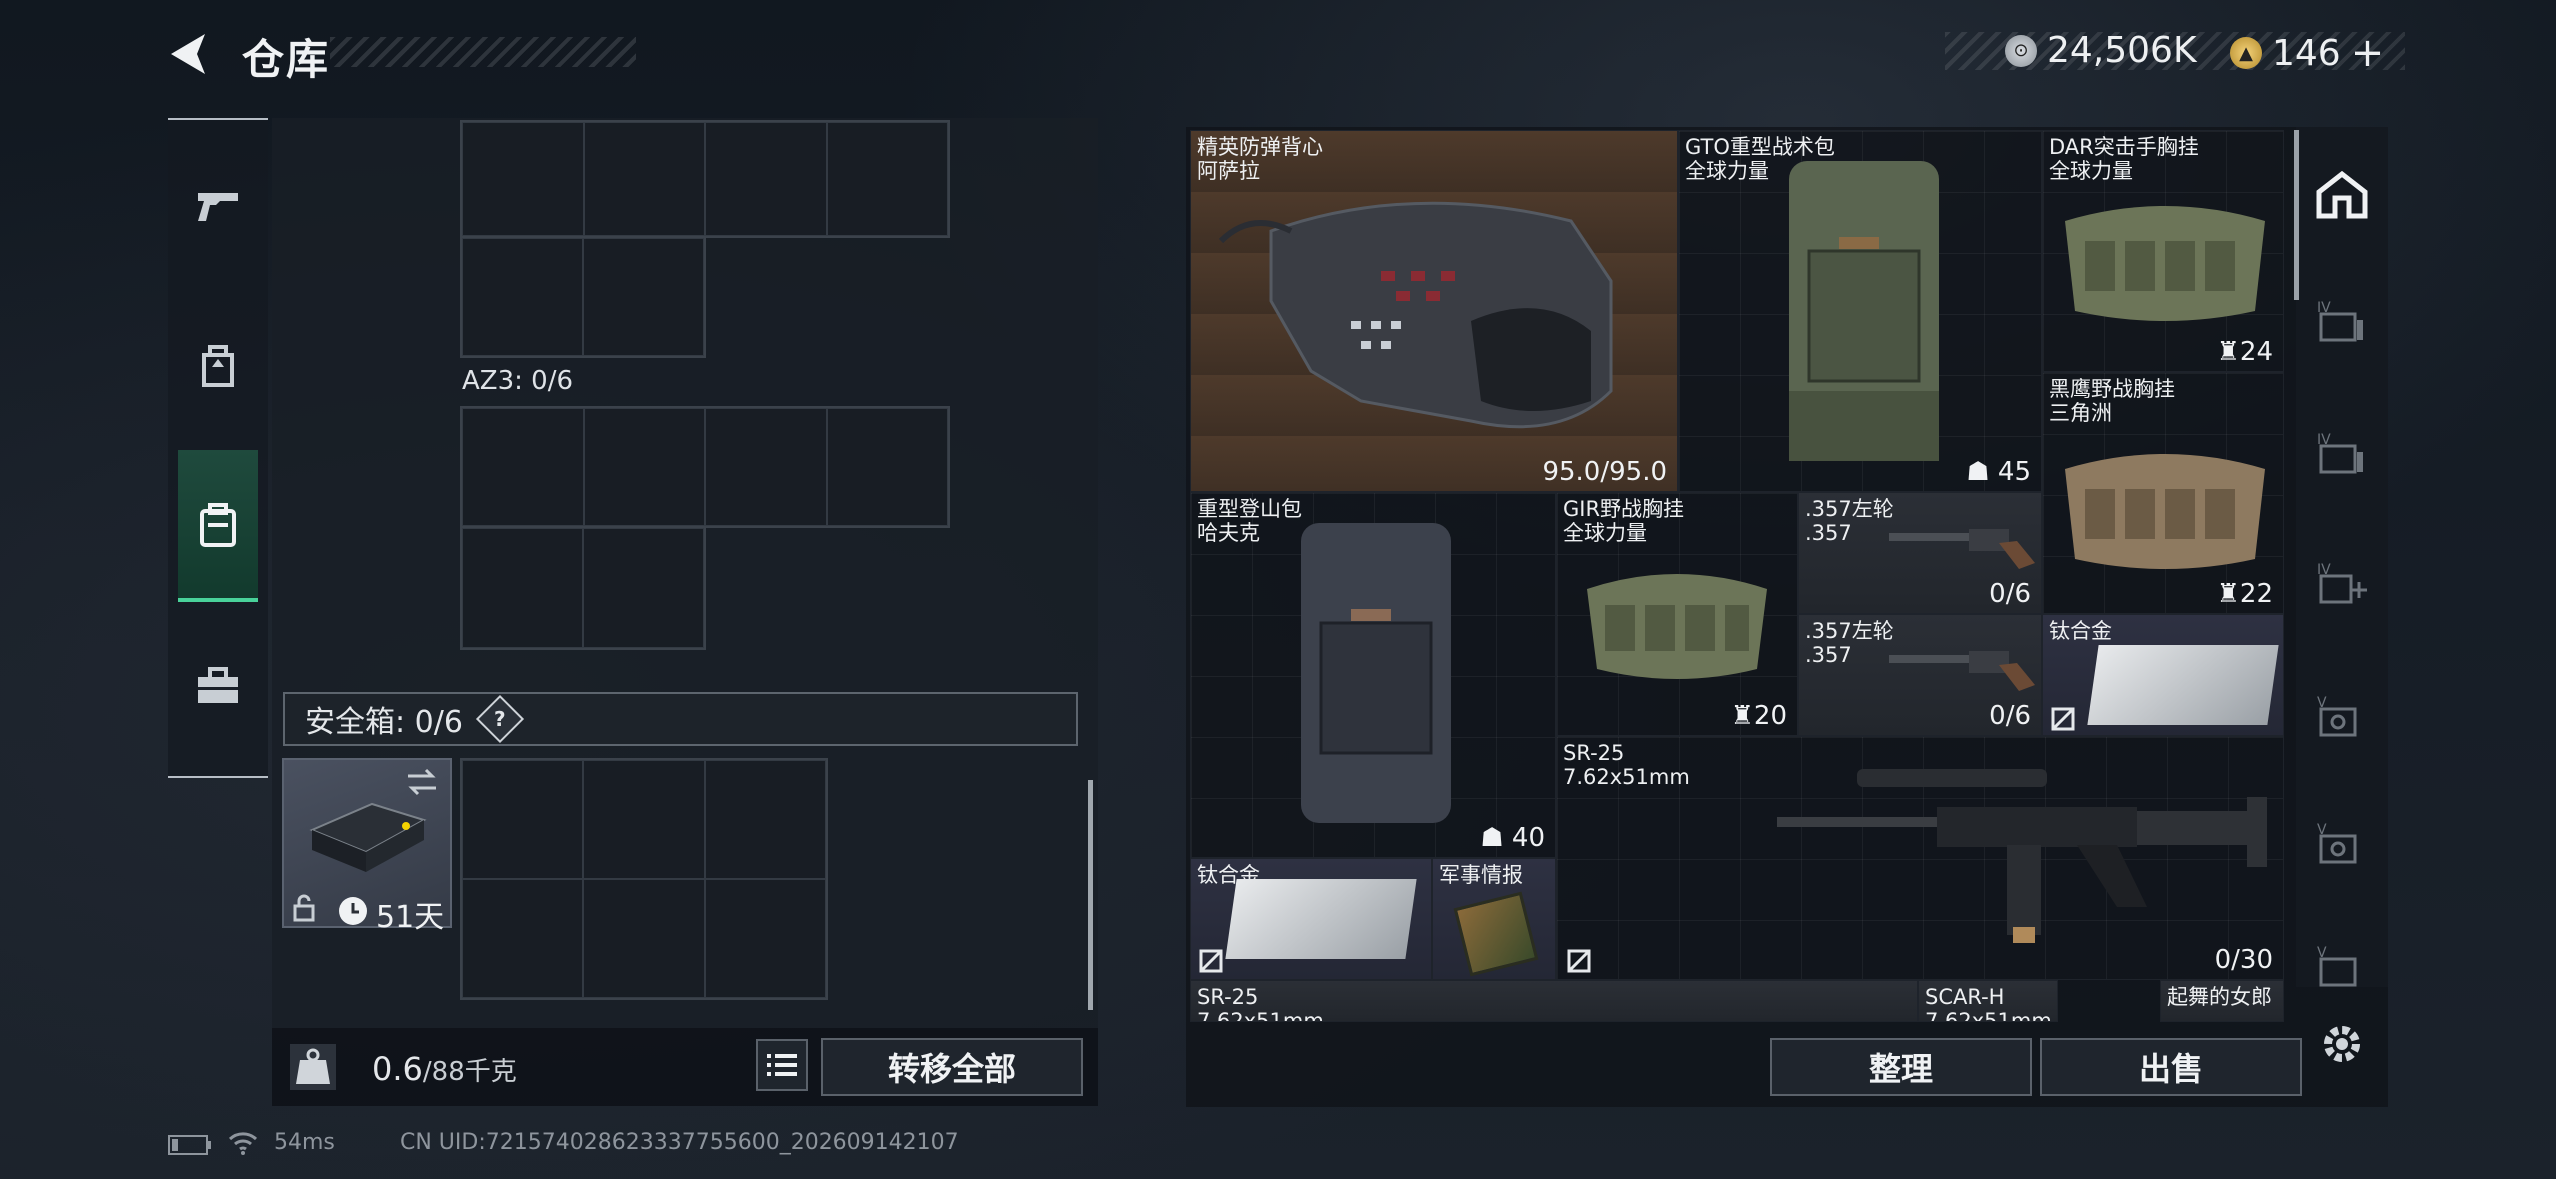 The width and height of the screenshot is (2556, 1179). I want to click on item-gir-rig: GIR野战胸挂 全球力量 ♜20, so click(1677, 614).